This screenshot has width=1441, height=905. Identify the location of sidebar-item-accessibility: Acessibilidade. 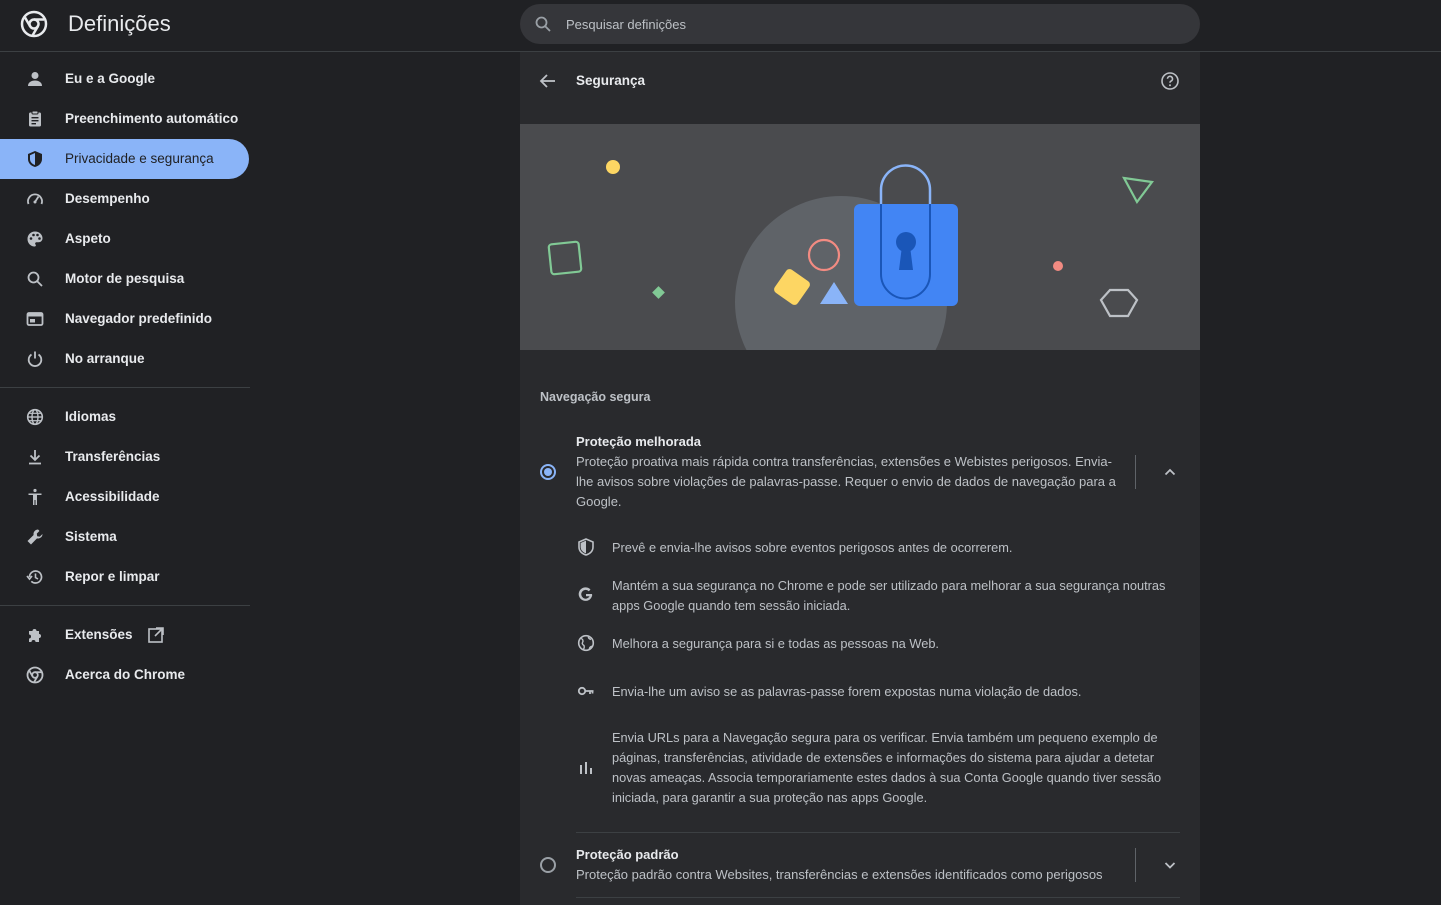
(124, 497).